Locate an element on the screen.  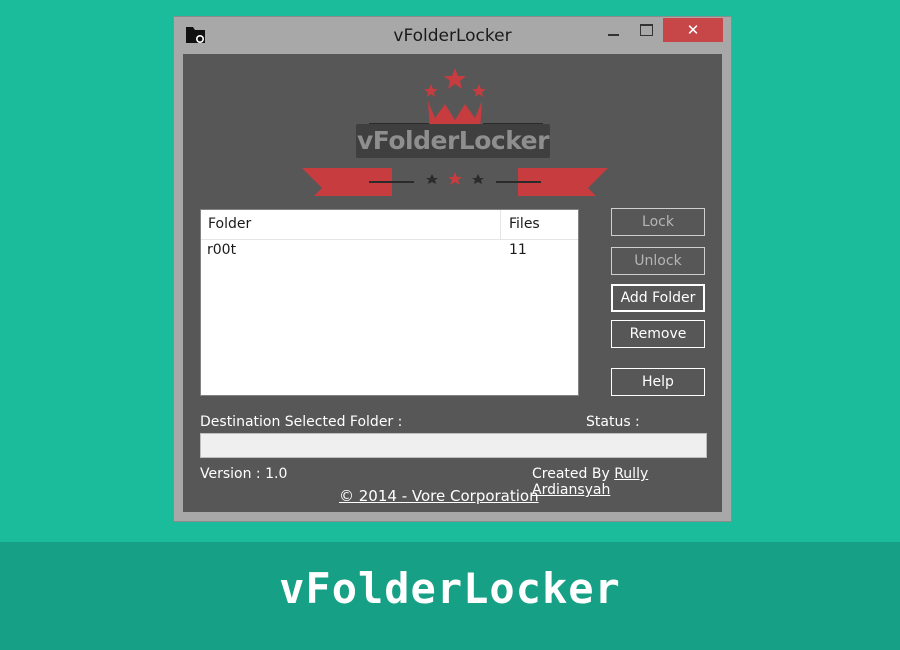
status-label: Status : is located at coordinates (613, 422).